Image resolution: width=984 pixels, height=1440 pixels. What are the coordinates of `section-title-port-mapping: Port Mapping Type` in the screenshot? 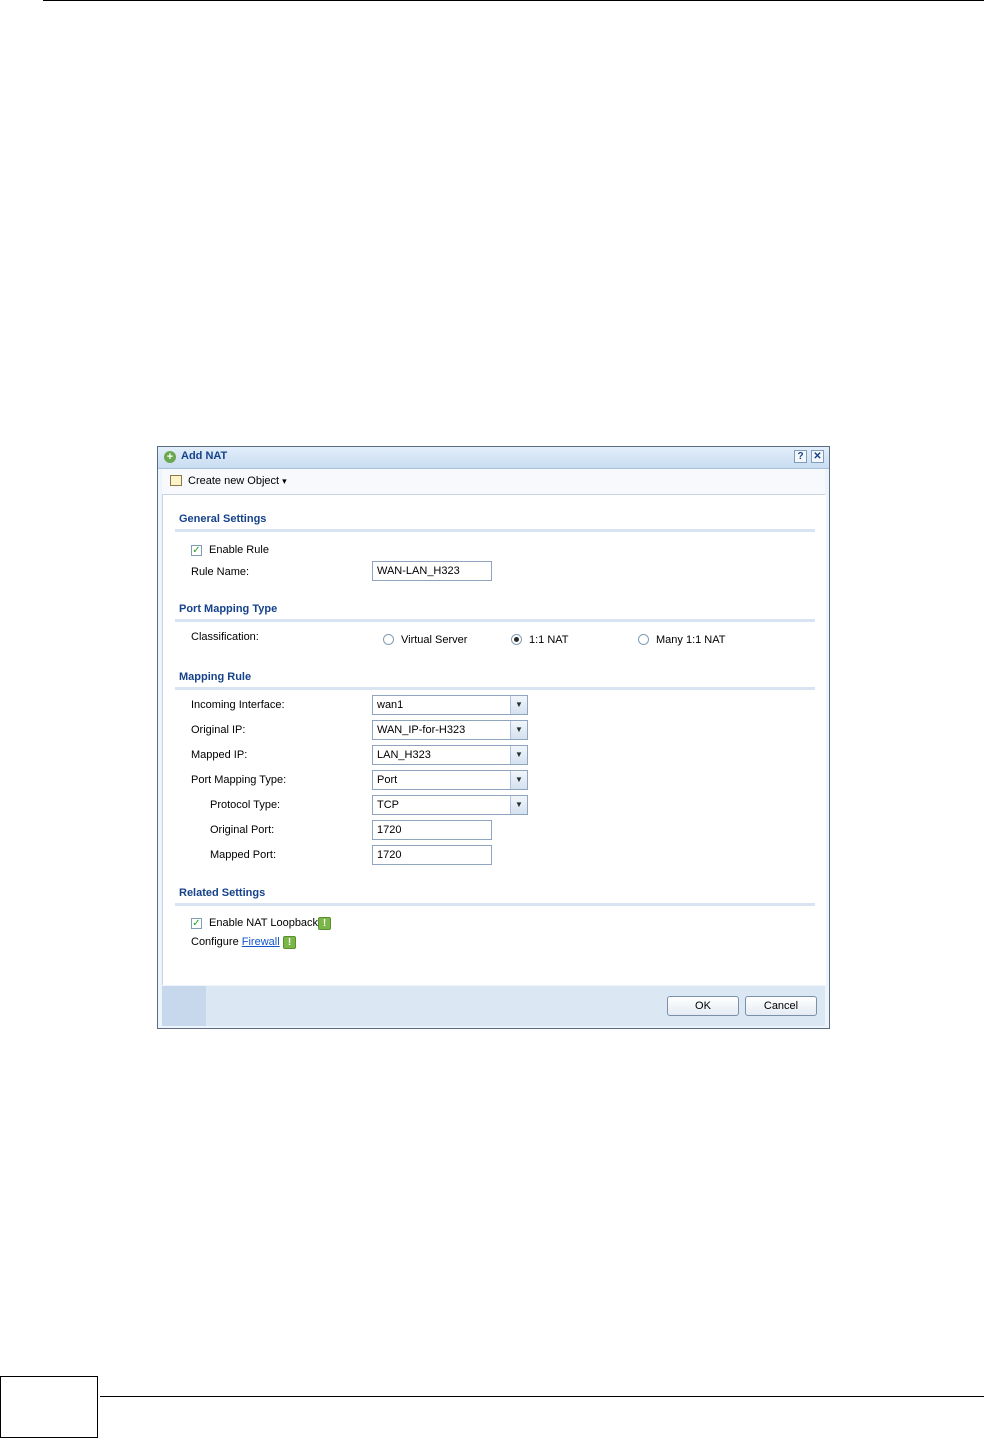 It's located at (228, 609).